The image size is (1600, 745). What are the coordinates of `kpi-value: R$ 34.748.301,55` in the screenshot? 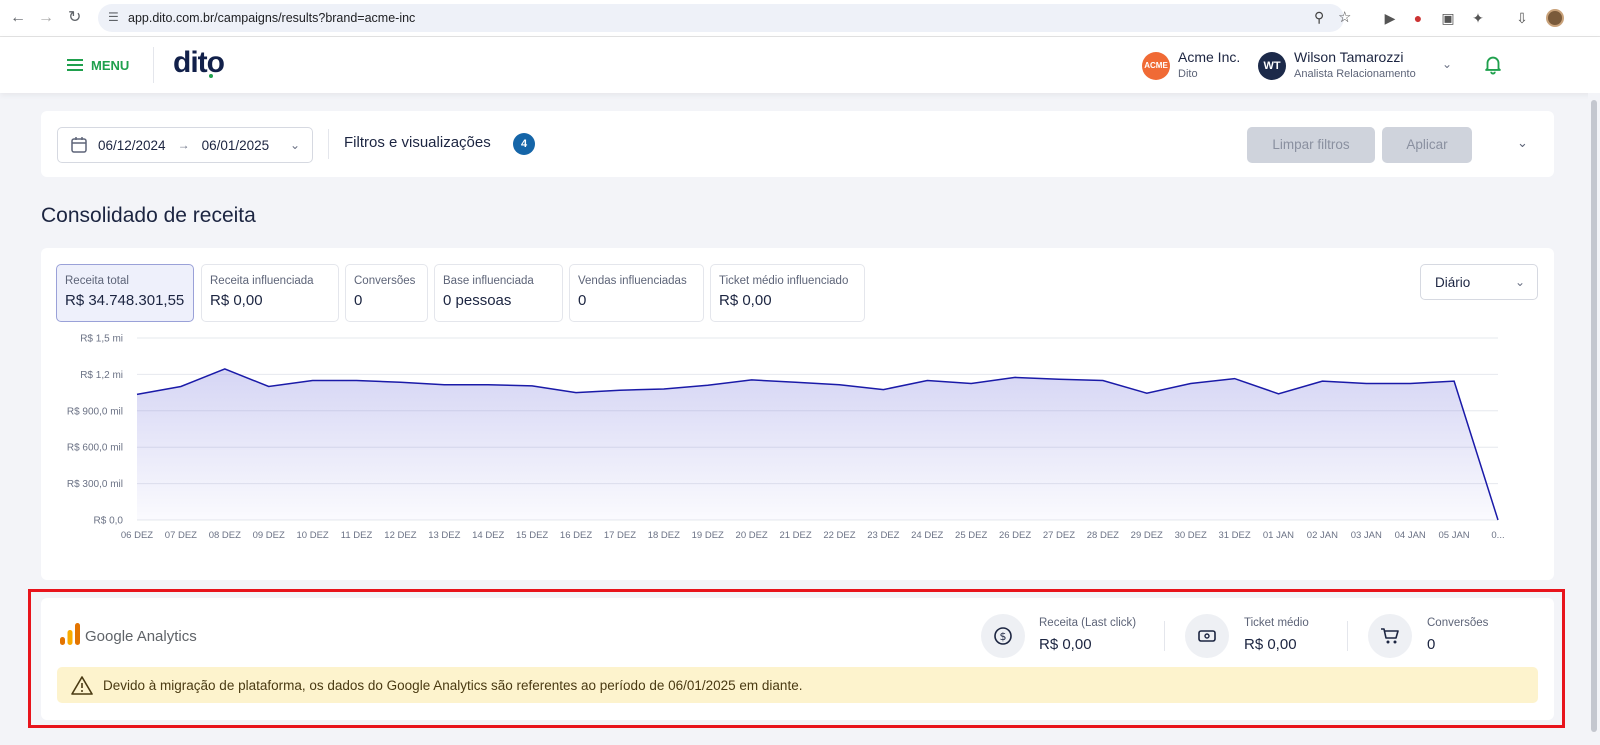 It's located at (125, 300).